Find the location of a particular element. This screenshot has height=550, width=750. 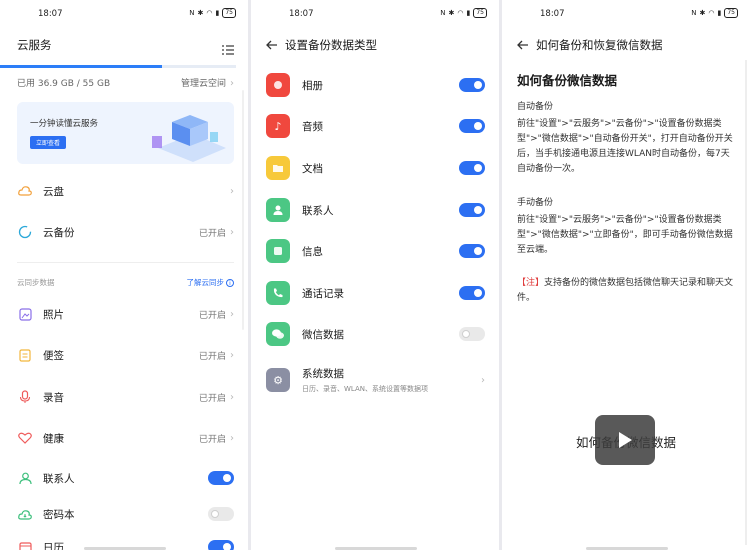

manage-storage-link: 管理云空间 › is located at coordinates (207, 82).